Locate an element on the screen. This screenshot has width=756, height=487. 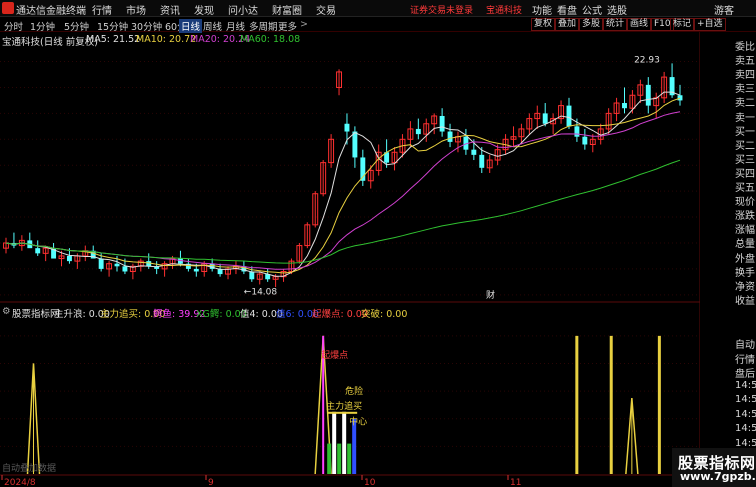
tab-period-week: 周线 is located at coordinates (212, 26).